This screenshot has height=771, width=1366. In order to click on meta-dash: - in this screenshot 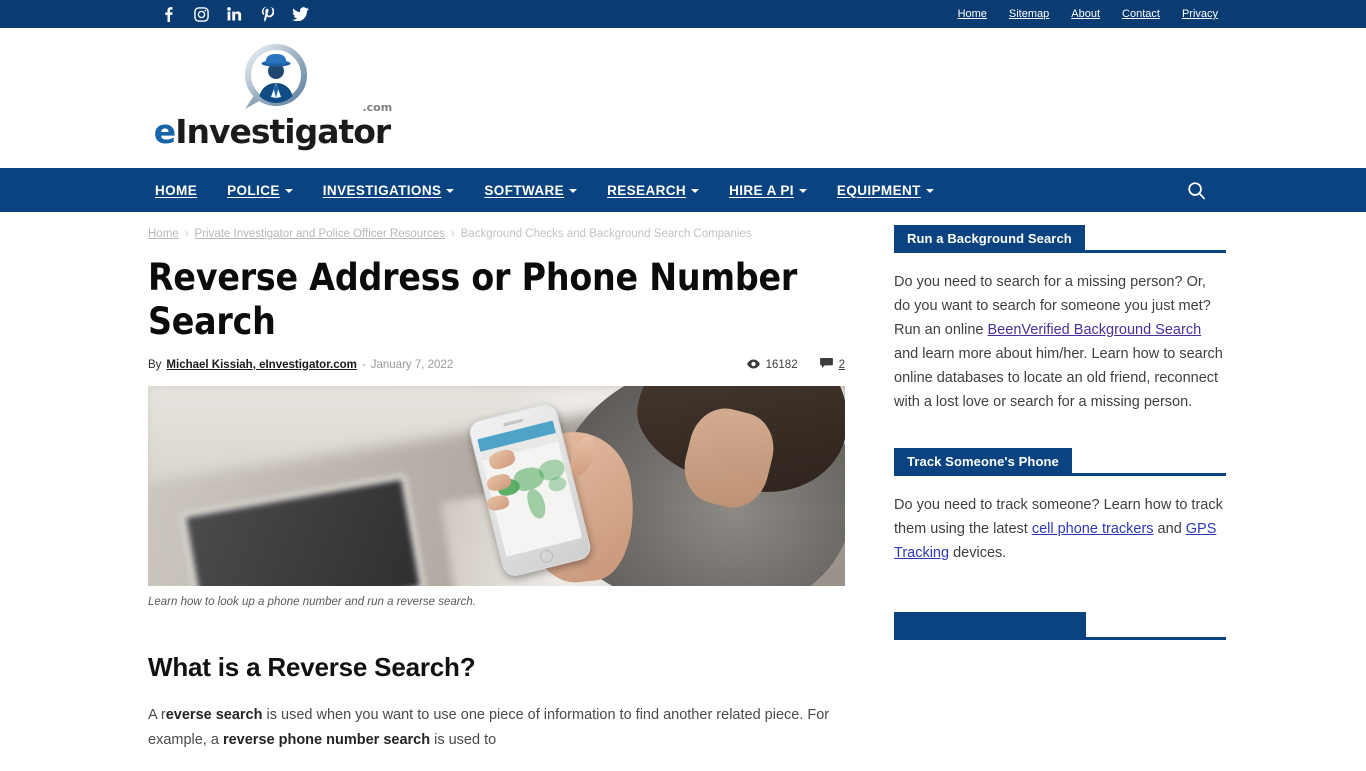, I will do `click(363, 365)`.